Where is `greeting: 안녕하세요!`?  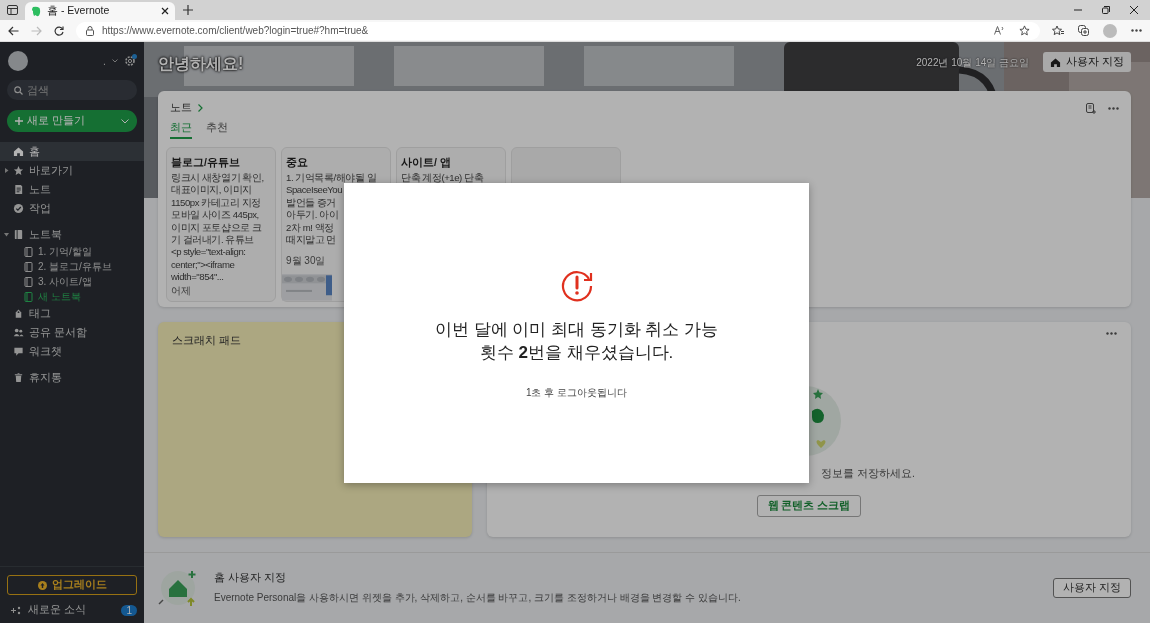
greeting: 안녕하세요! is located at coordinates (201, 64).